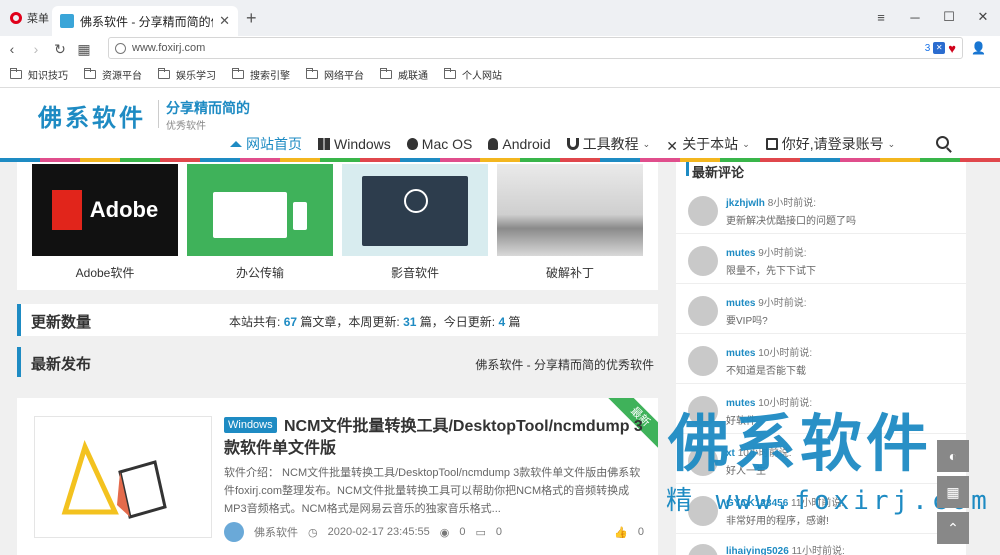 The width and height of the screenshot is (1000, 555). What do you see at coordinates (158, 114) in the screenshot?
I see `logo-divider` at bounding box center [158, 114].